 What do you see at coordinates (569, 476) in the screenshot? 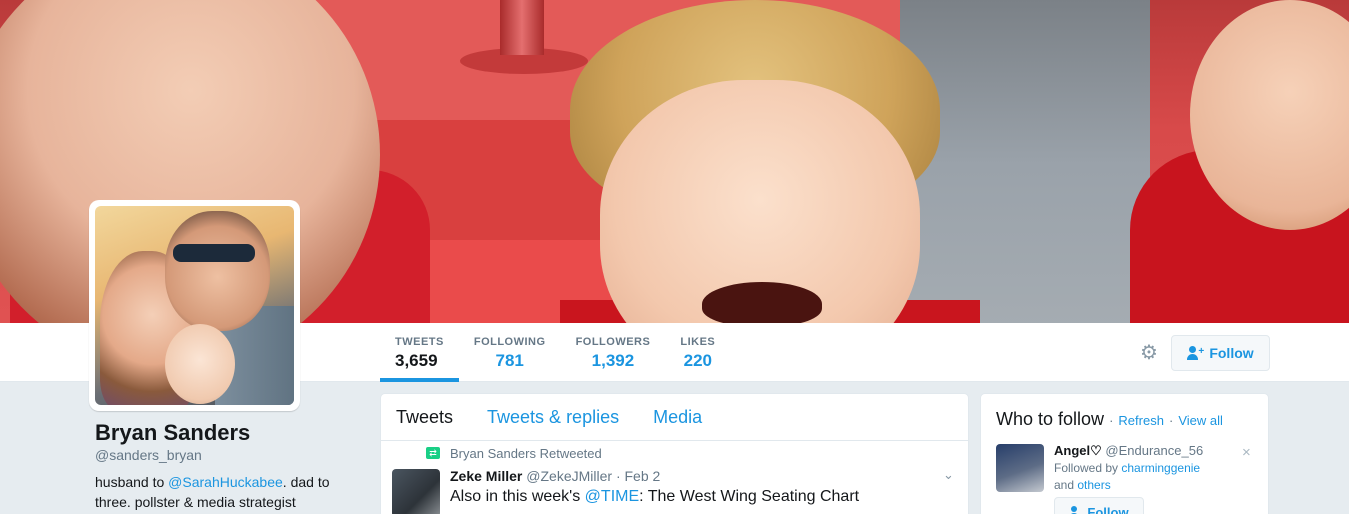
I see `tweet-author-handle: @ZekeJMiller` at bounding box center [569, 476].